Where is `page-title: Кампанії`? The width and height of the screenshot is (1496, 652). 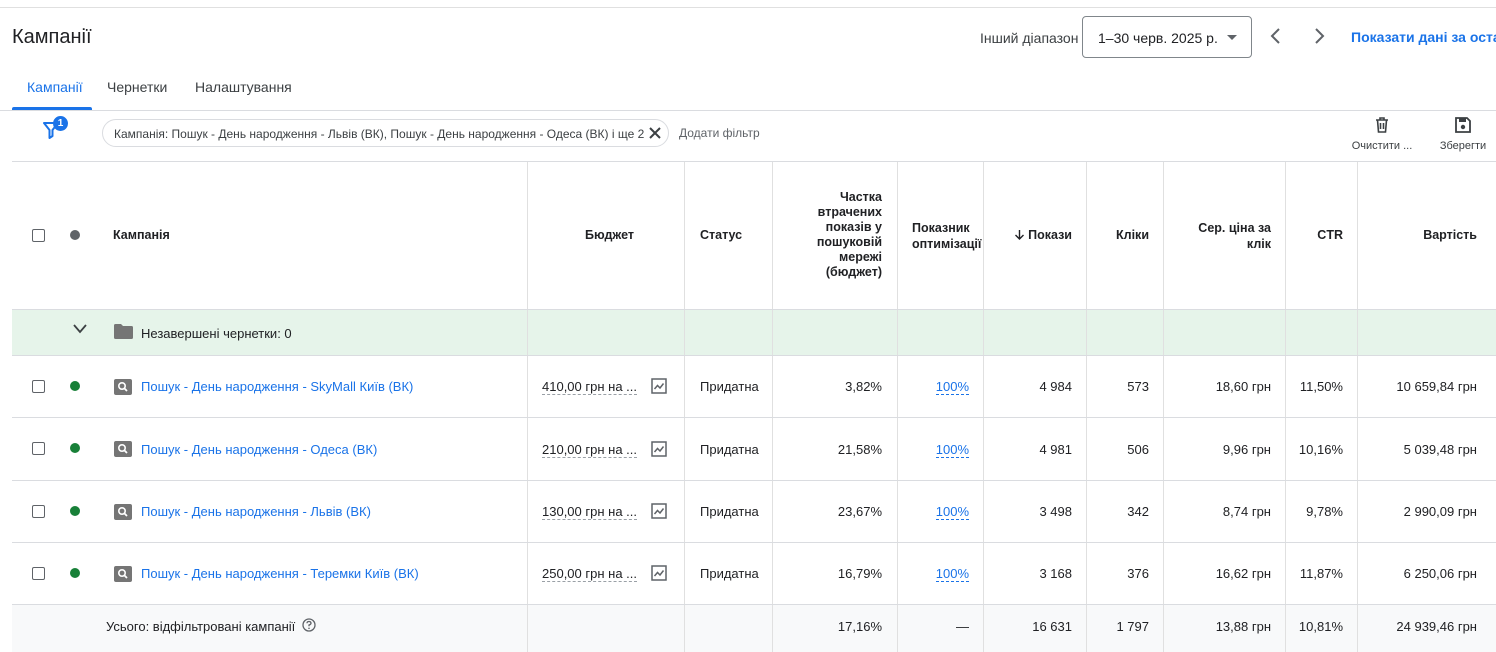 page-title: Кампанії is located at coordinates (52, 37).